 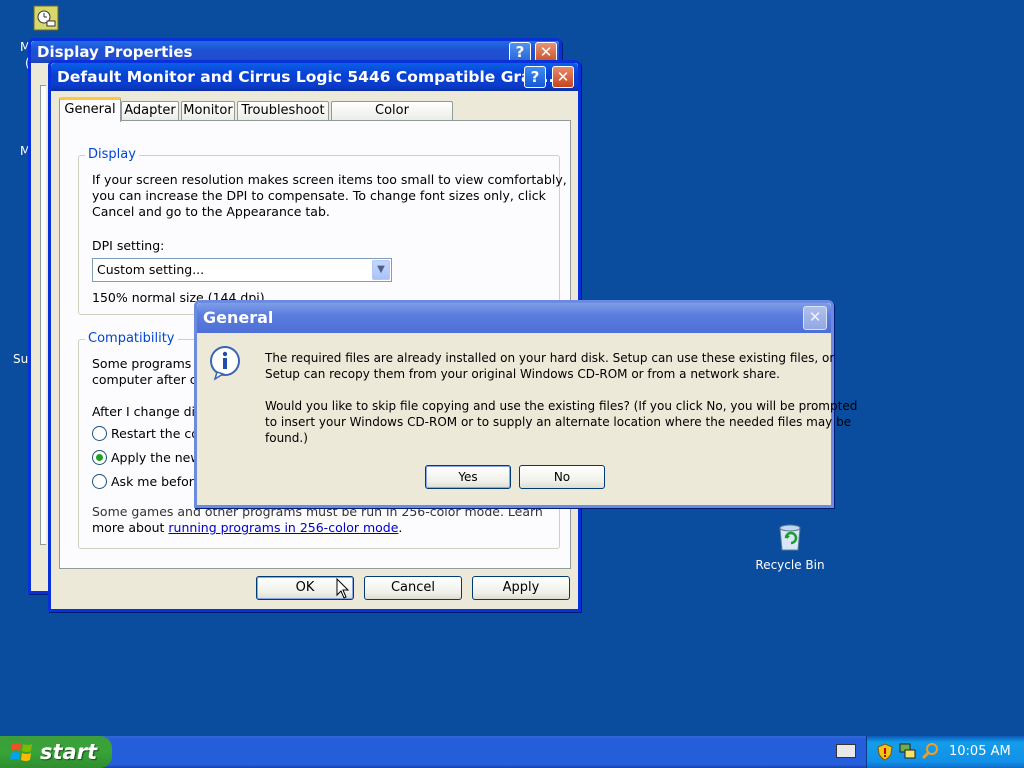 What do you see at coordinates (238, 317) in the screenshot?
I see `message-box-title: General` at bounding box center [238, 317].